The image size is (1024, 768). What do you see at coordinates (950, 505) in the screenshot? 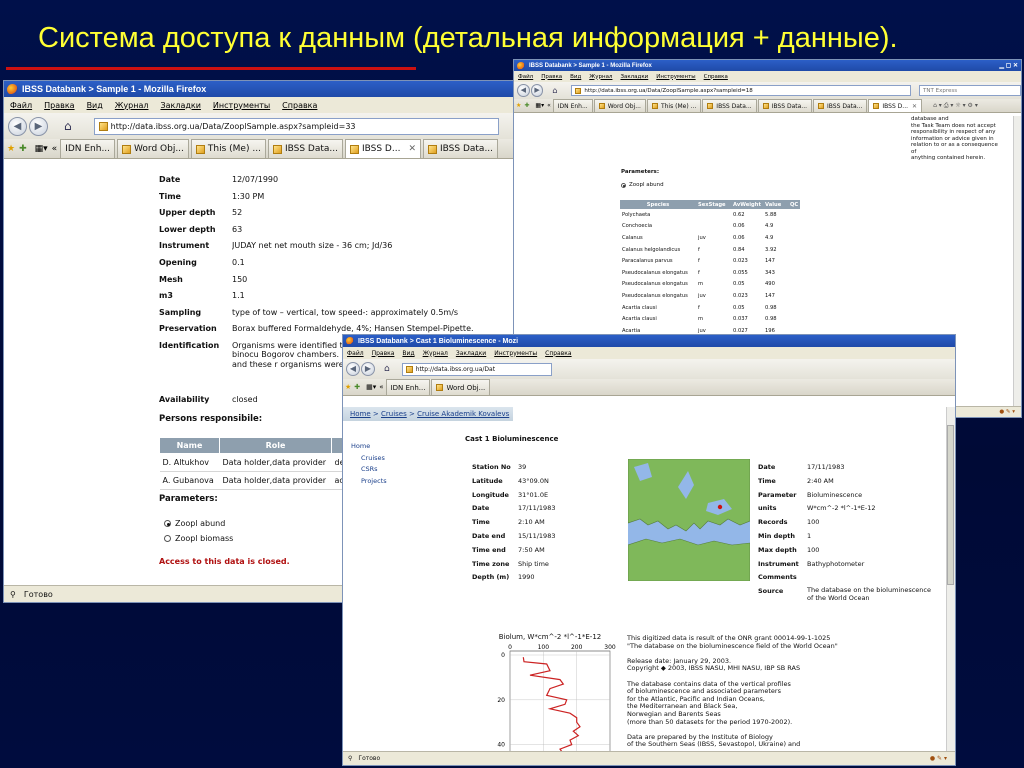
I see `scrollbar-thumb` at bounding box center [950, 505].